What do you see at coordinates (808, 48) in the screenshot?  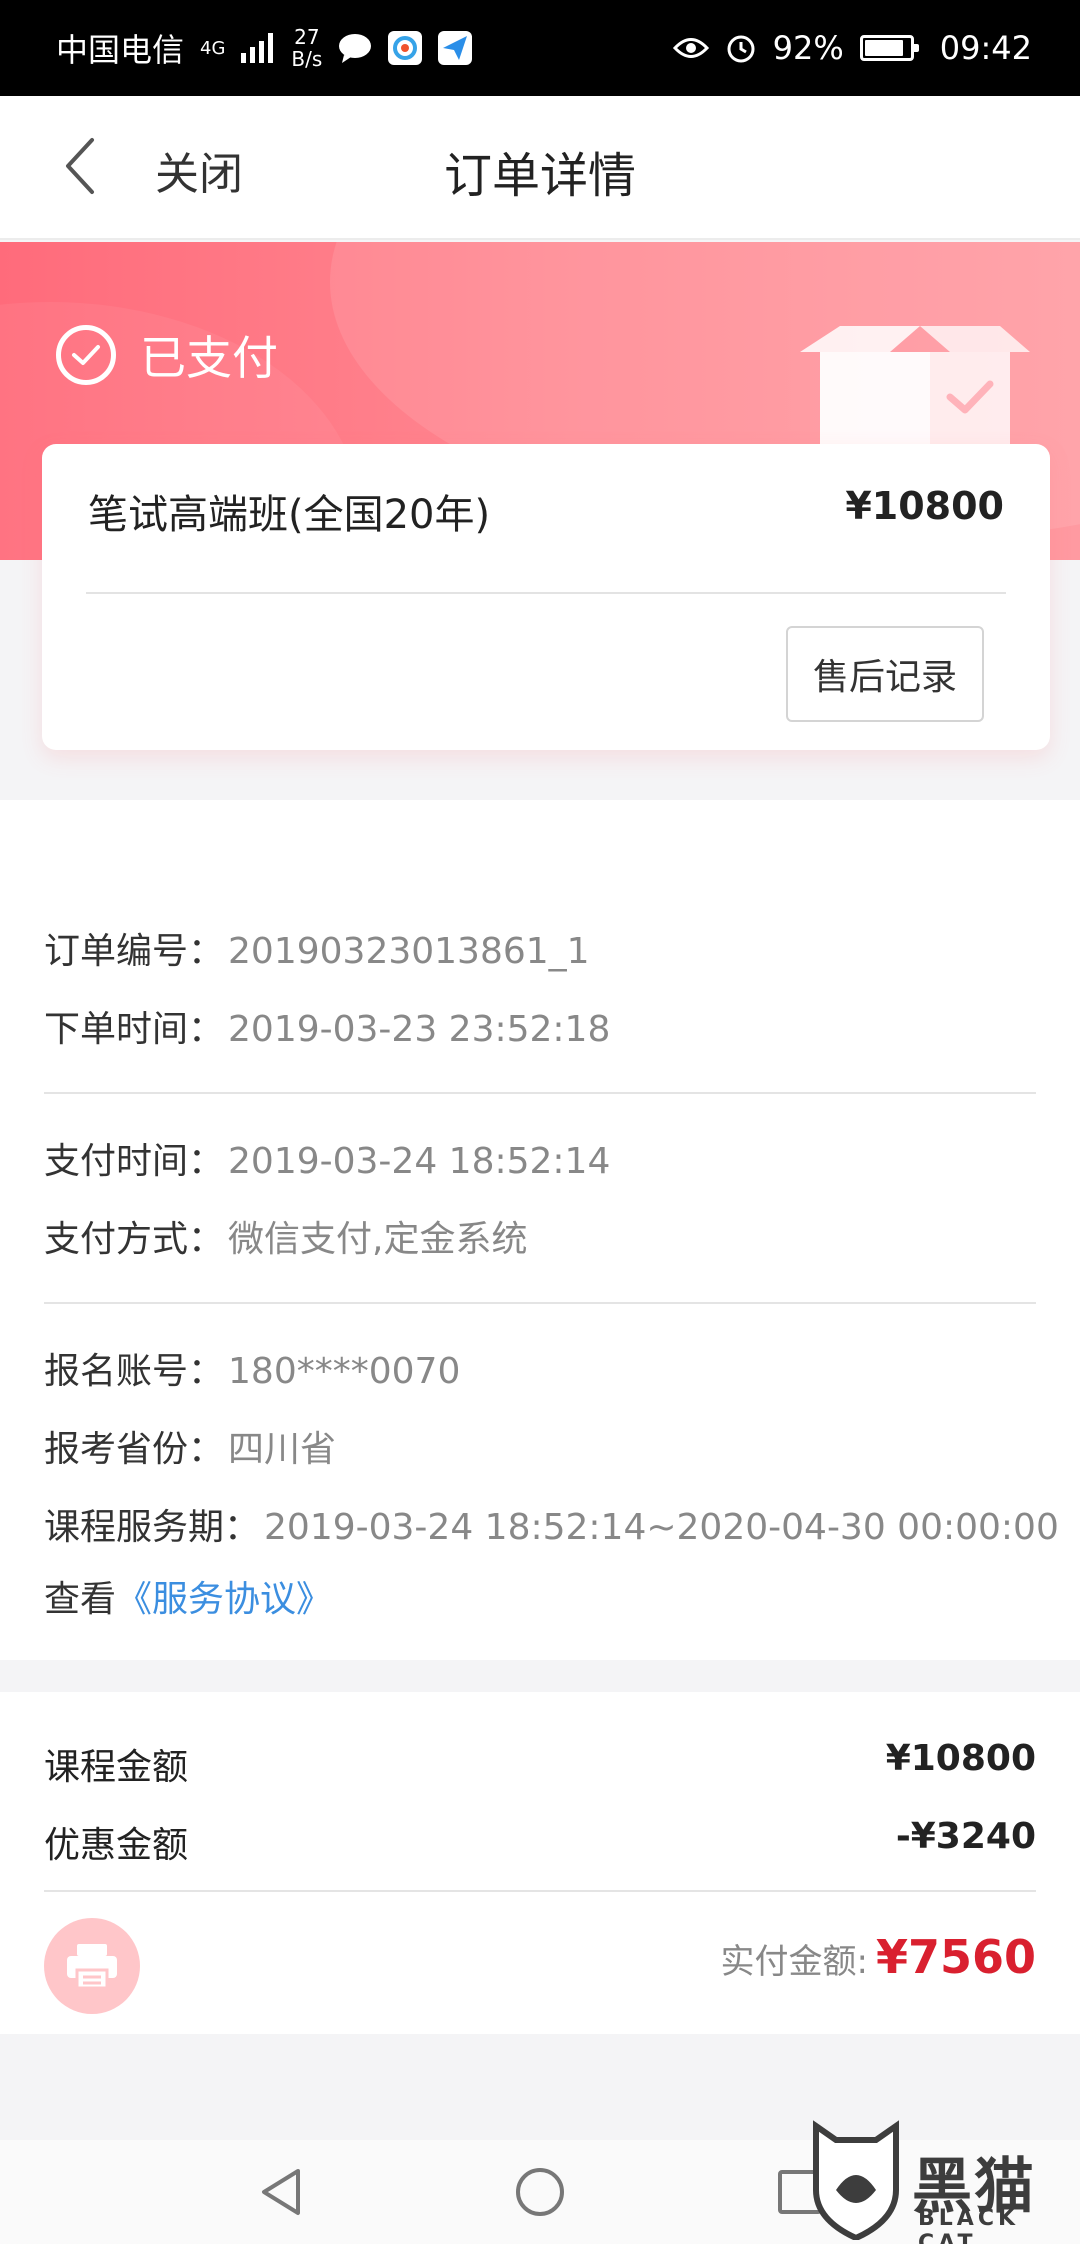 I see `battery-percent: 92%` at bounding box center [808, 48].